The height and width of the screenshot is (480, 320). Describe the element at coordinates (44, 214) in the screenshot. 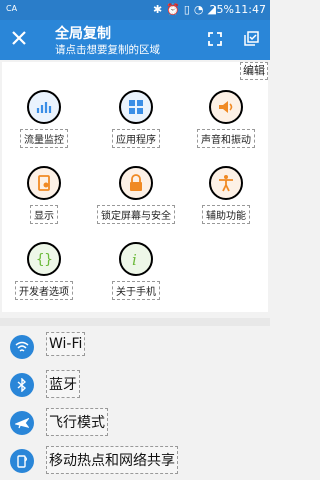

I see `grid-item-label: 显示` at that location.